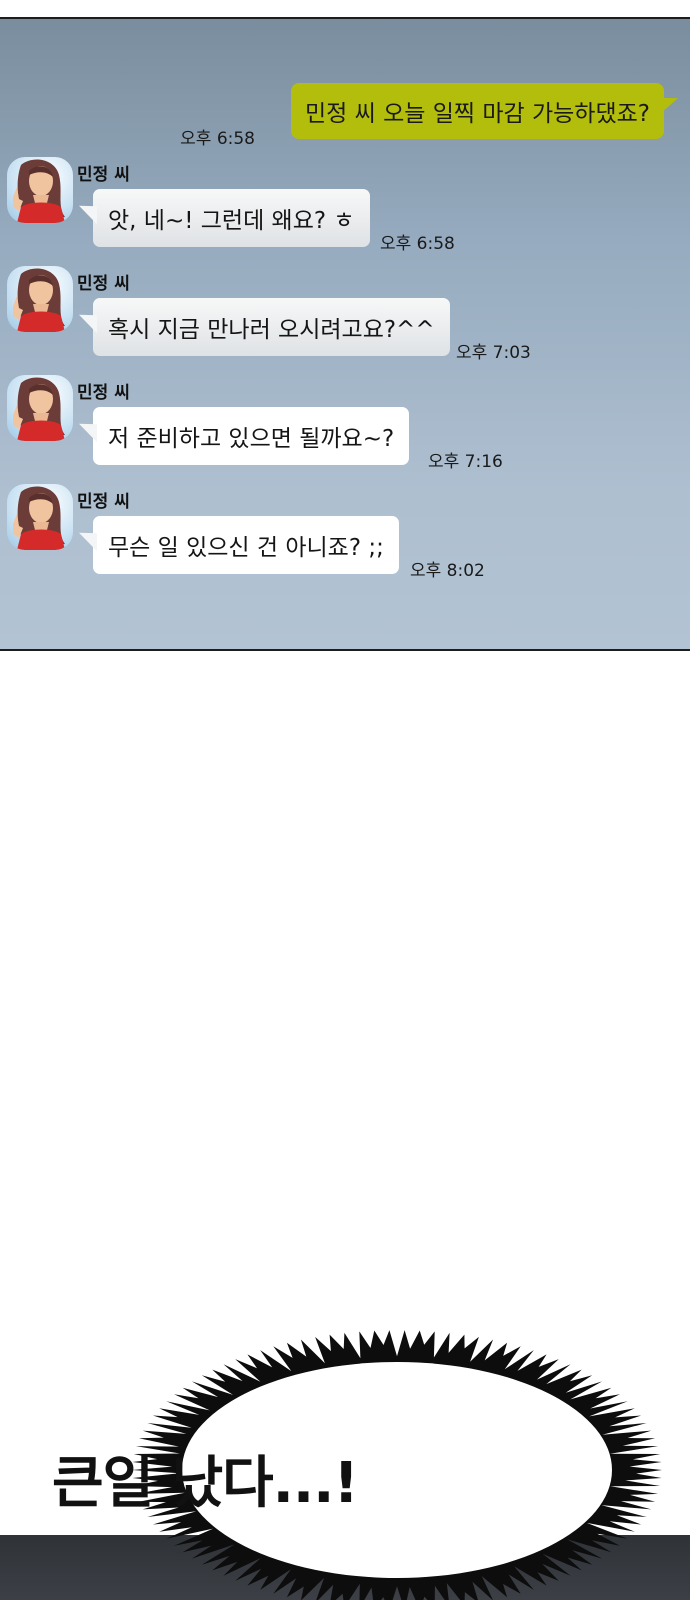  Describe the element at coordinates (465, 462) in the screenshot. I see `received-message-time: 오후 7:16` at that location.